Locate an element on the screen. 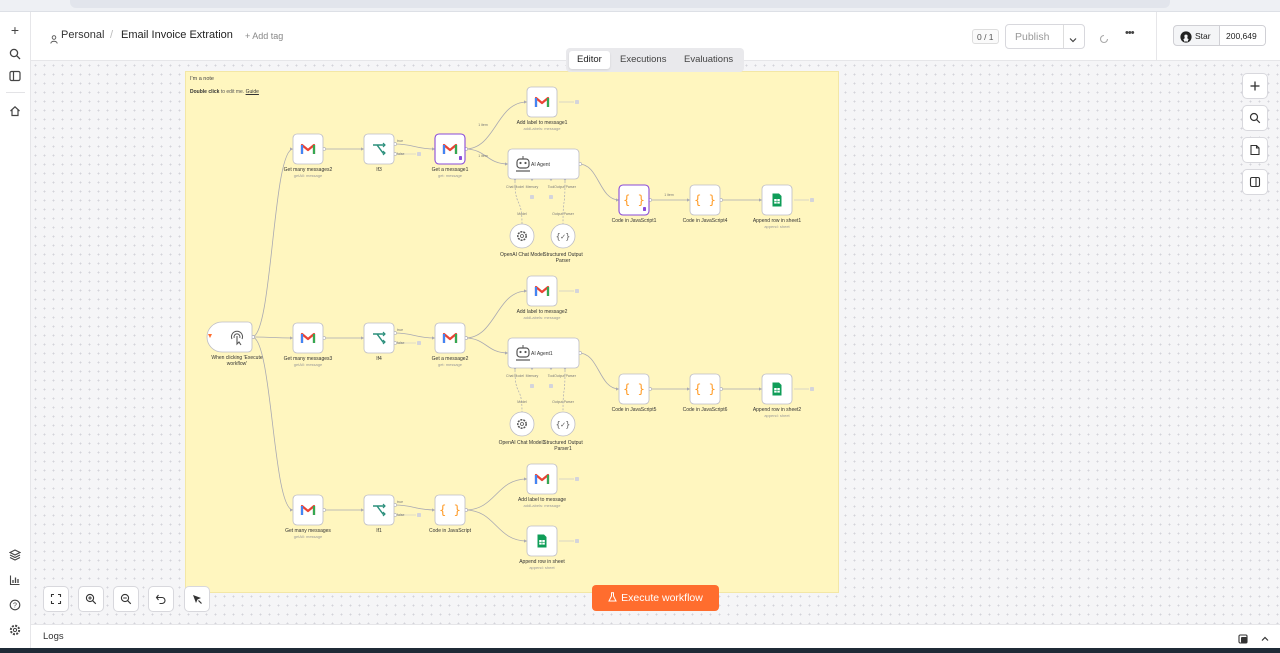 This screenshot has height=653, width=1280. node-chat is located at coordinates (522, 236).